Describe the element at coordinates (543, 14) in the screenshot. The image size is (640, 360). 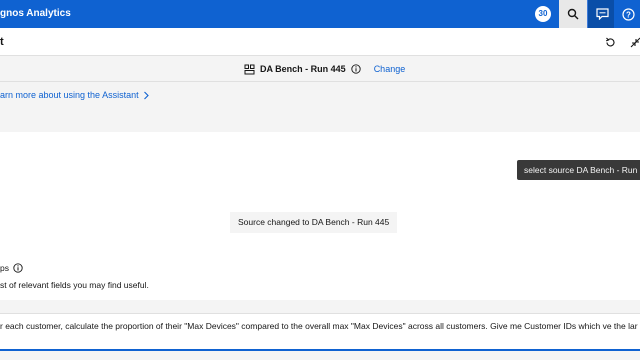
I see `notification-badge: 30` at that location.